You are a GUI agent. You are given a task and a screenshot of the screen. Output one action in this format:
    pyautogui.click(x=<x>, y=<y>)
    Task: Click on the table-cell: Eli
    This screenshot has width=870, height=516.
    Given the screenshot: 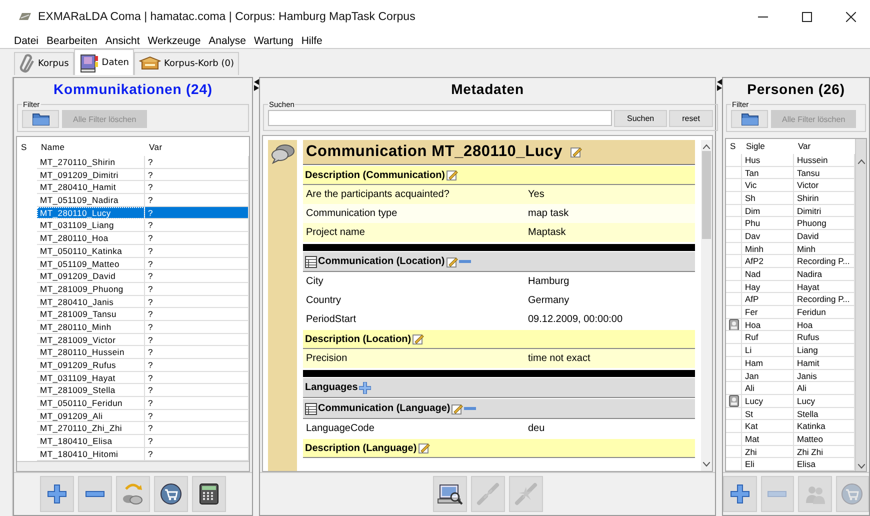 What is the action you would take?
    pyautogui.click(x=768, y=464)
    